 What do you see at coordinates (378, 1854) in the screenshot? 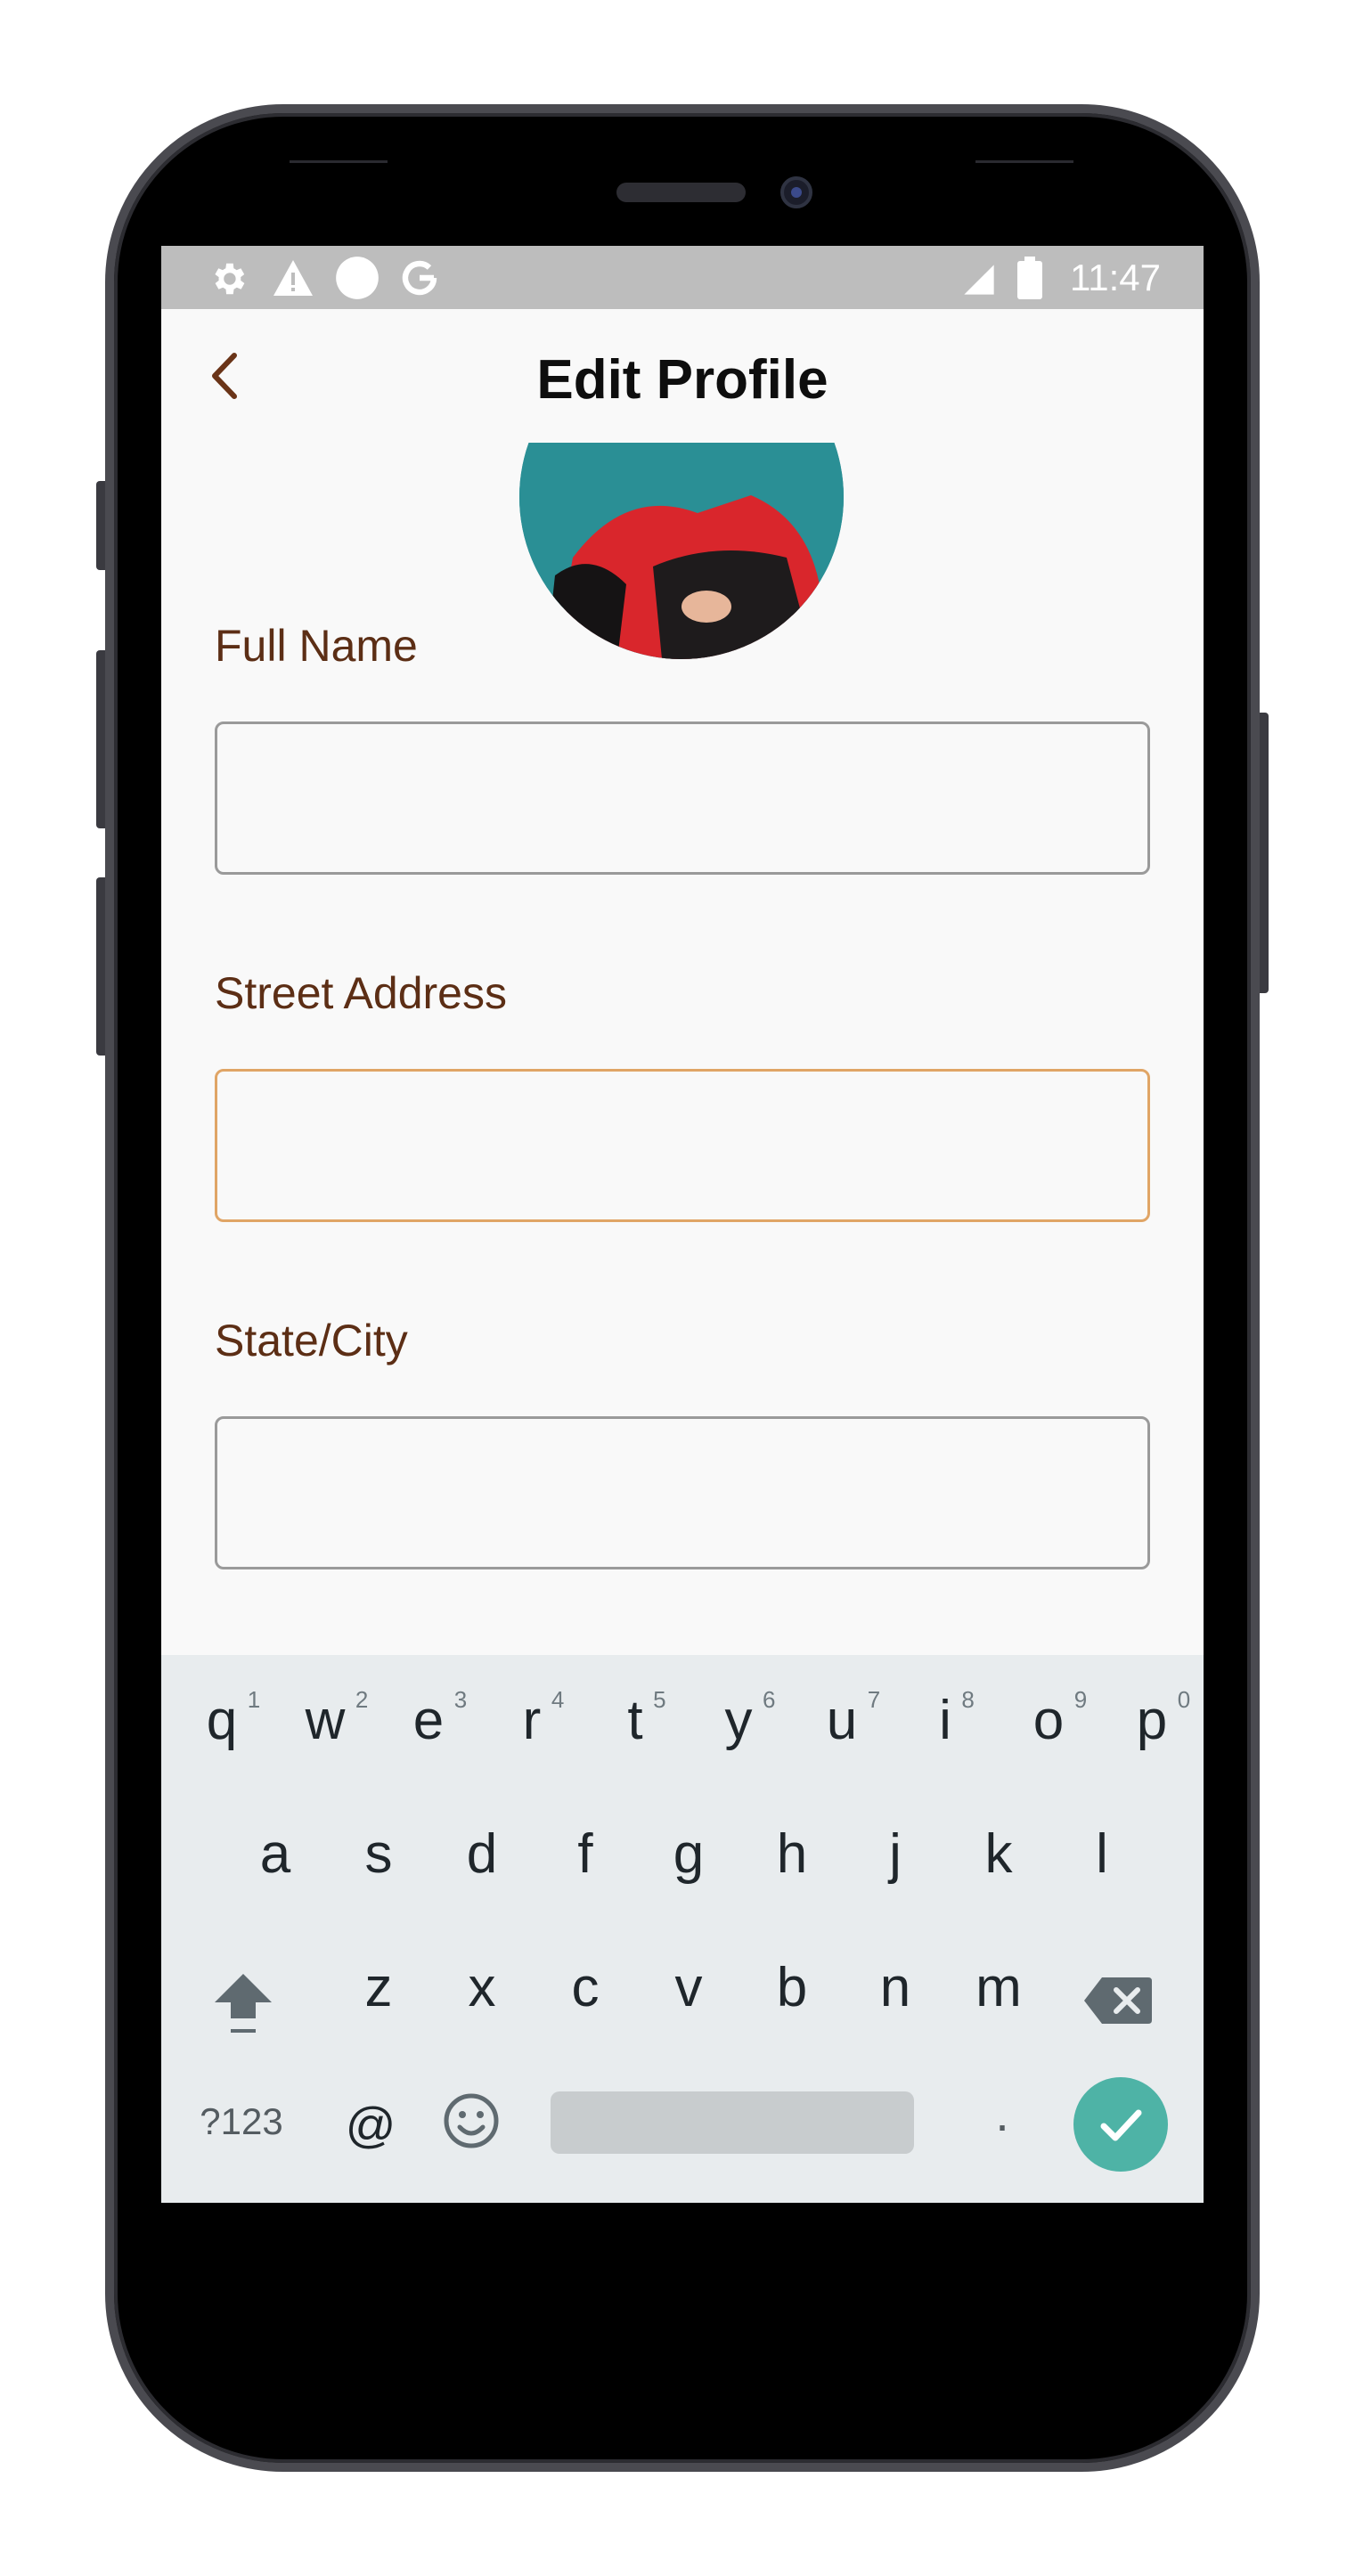
I see `key-s: s` at bounding box center [378, 1854].